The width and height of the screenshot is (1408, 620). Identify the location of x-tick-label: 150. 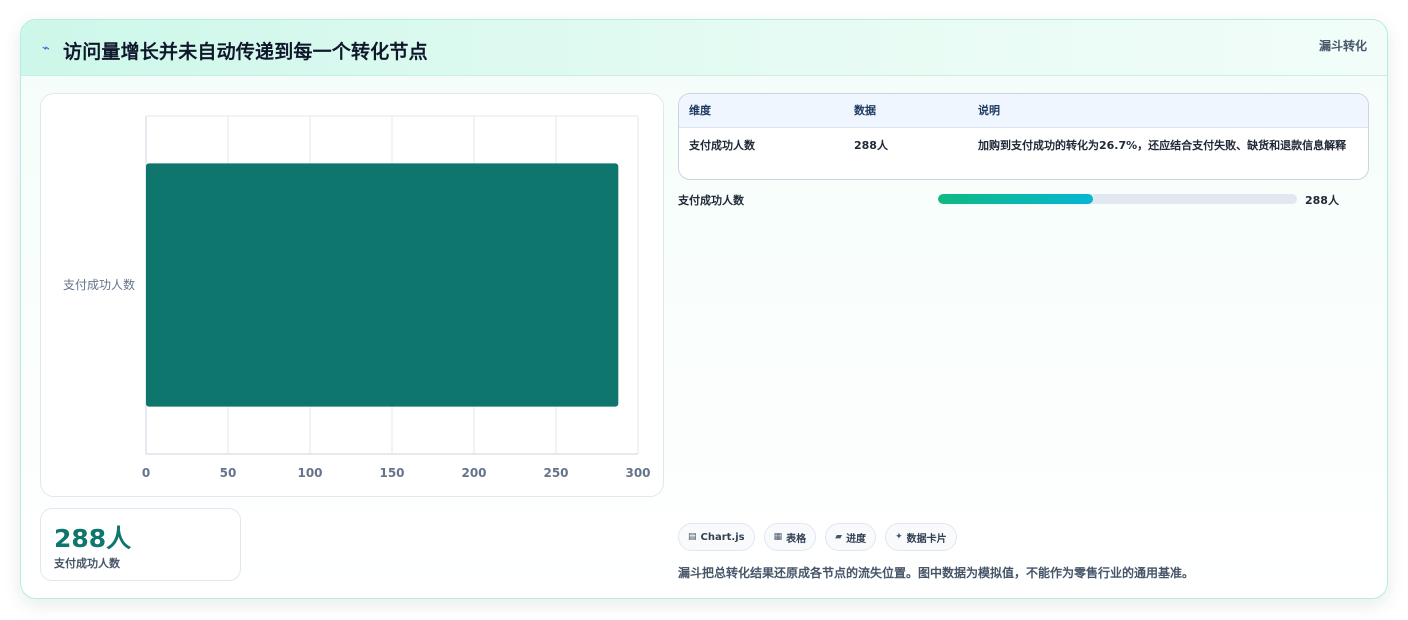
(391, 473).